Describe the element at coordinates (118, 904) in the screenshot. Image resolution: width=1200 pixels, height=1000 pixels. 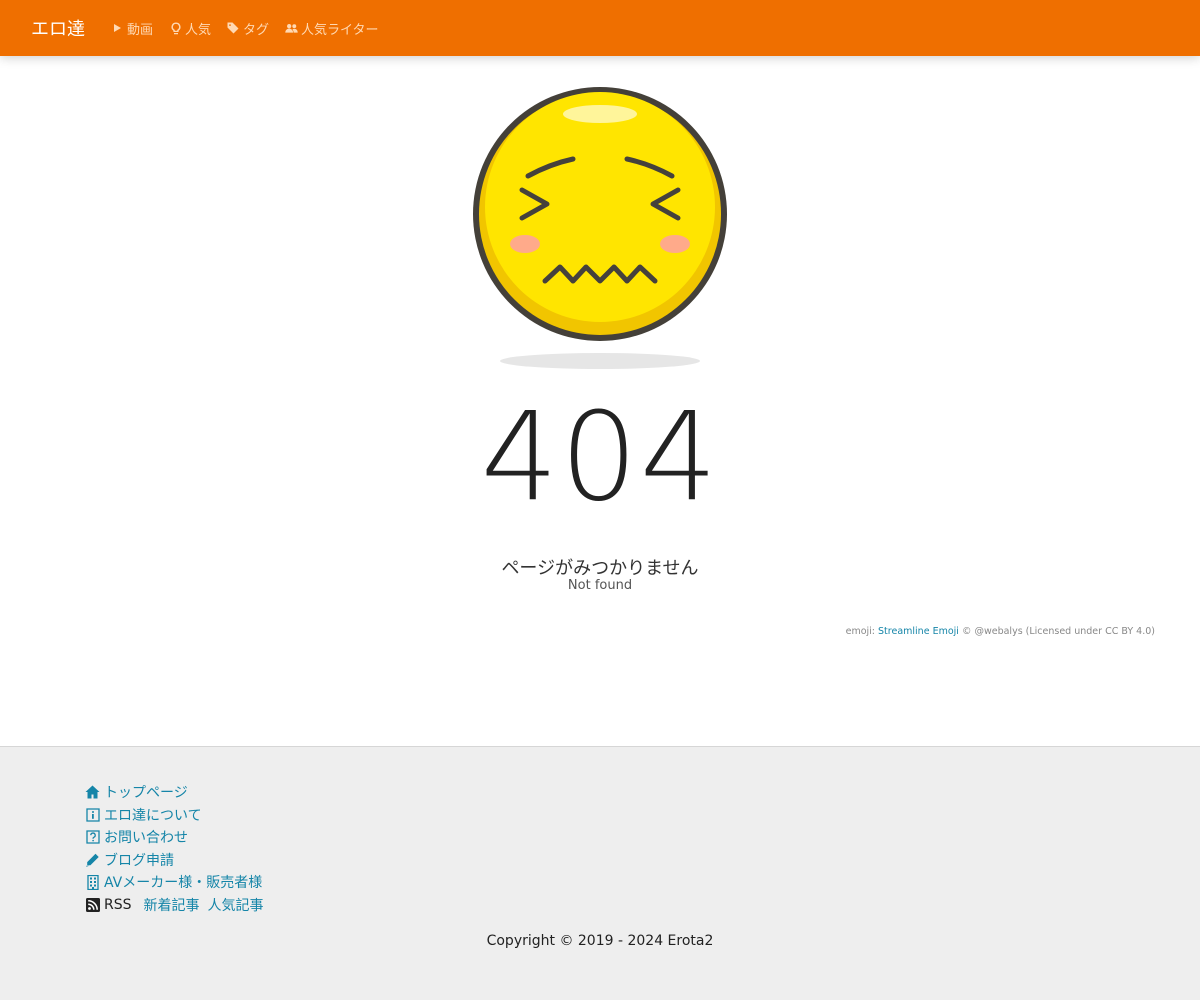
I see `rss-label: RSS` at that location.